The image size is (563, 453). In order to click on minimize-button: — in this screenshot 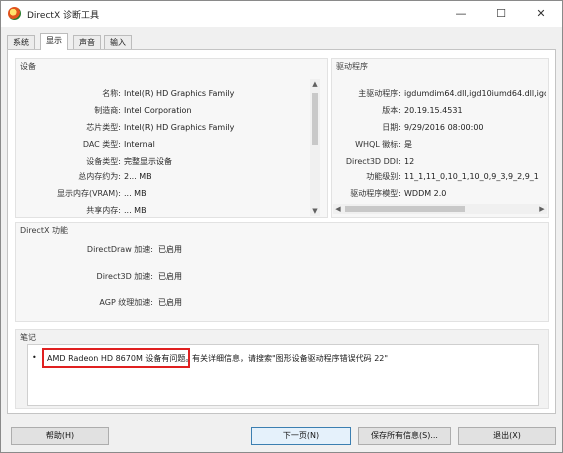, I will do `click(461, 14)`.